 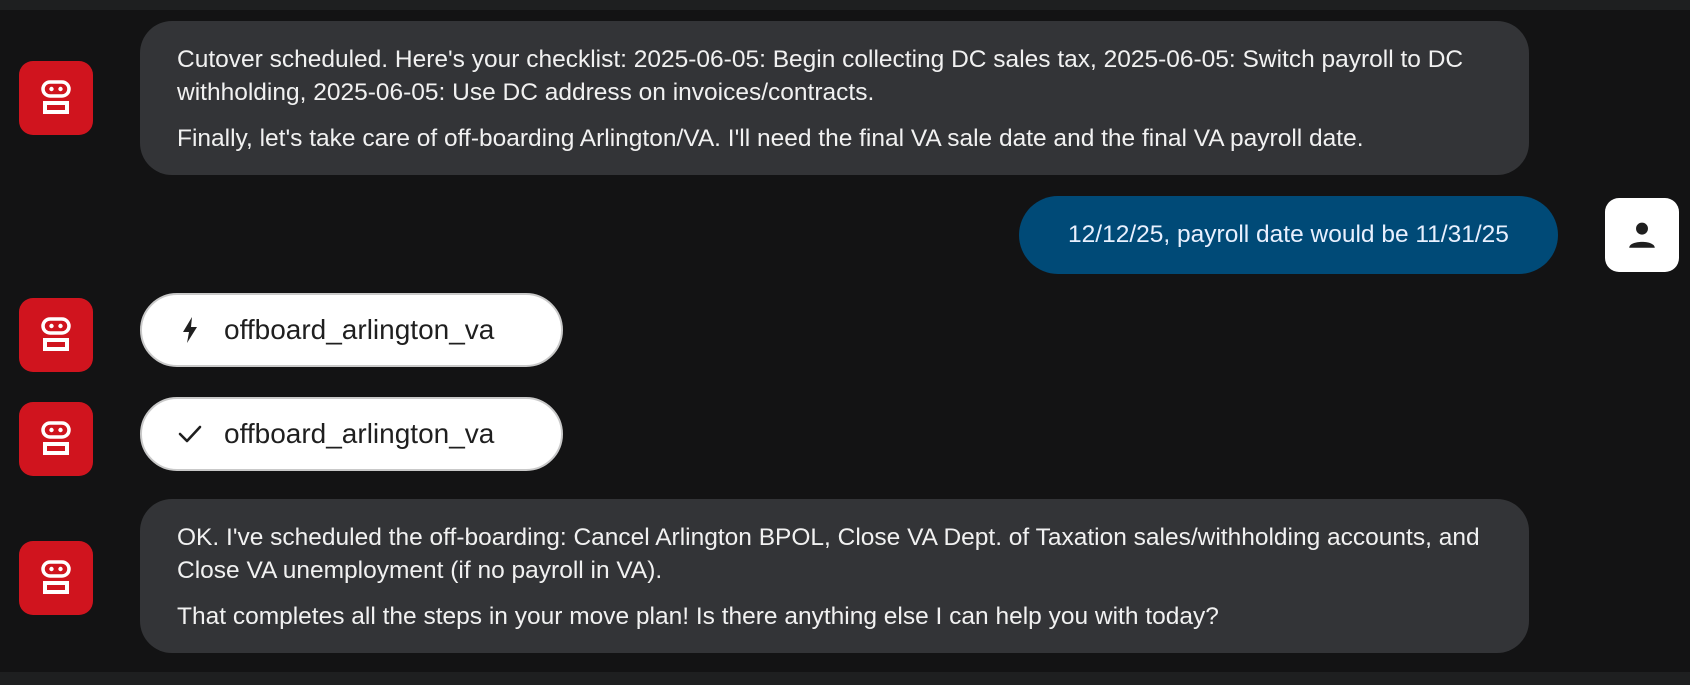 I want to click on user-message-bubble: 12/12/25, payroll date would be 11/31/25, so click(x=1288, y=235).